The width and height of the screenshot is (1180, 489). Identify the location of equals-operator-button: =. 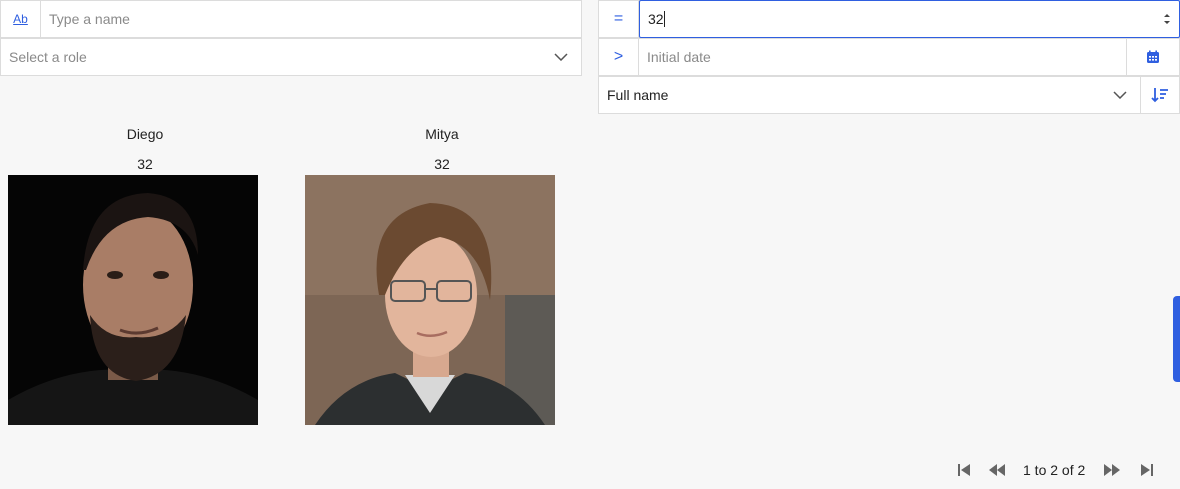
(619, 19).